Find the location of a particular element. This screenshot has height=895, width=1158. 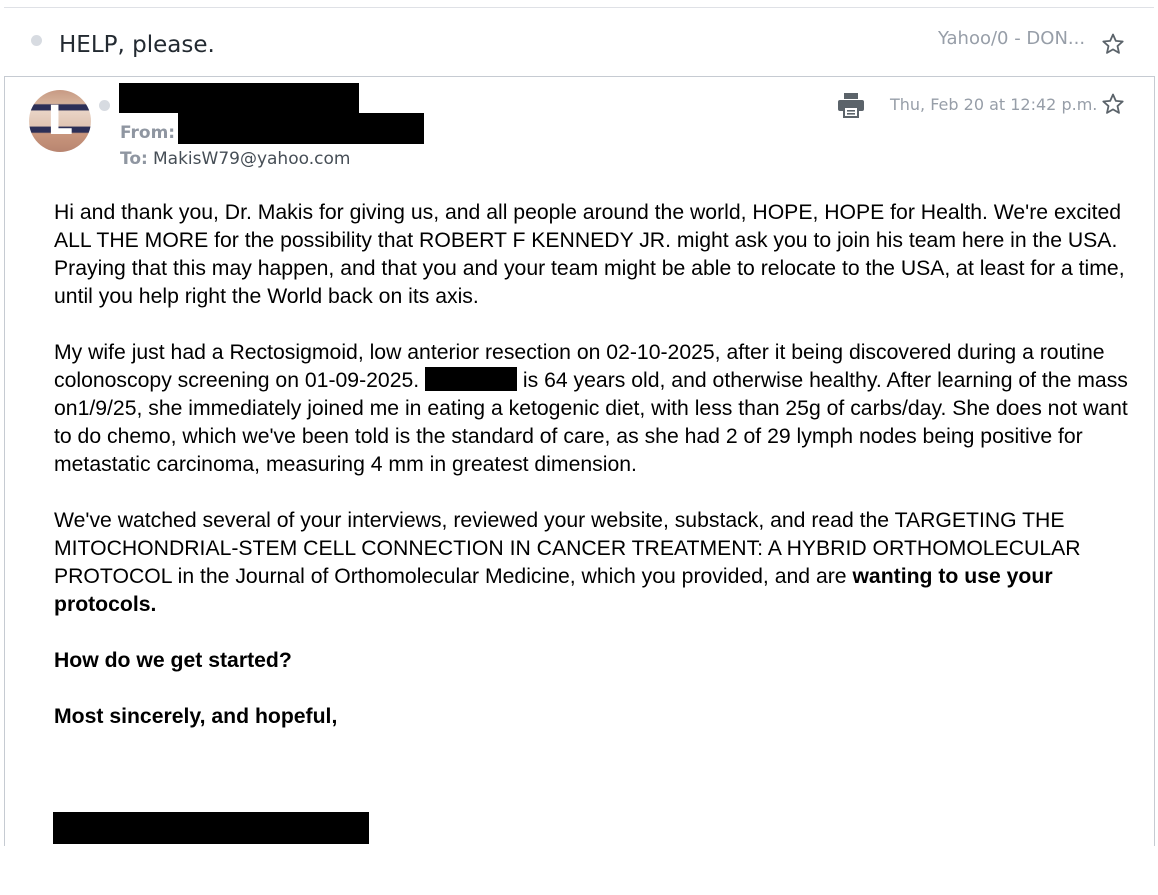

status-dot-icon is located at coordinates (104, 105).